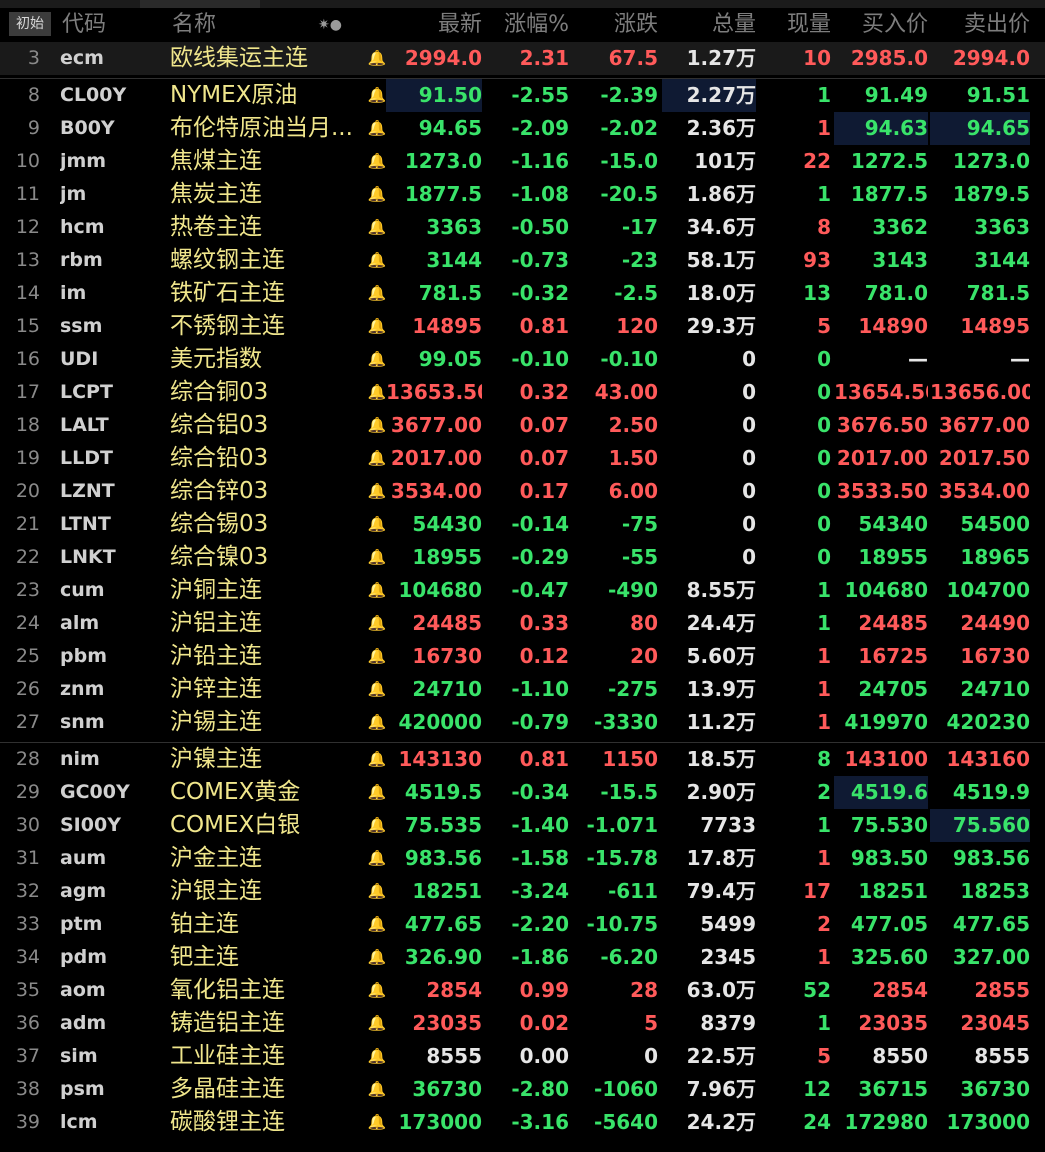 This screenshot has width=1045, height=1152. What do you see at coordinates (522, 623) in the screenshot?
I see `table-row: 24 alm 沪铝主连 🔔 24485 0.33 80 24.4万 1 24485 24490` at bounding box center [522, 623].